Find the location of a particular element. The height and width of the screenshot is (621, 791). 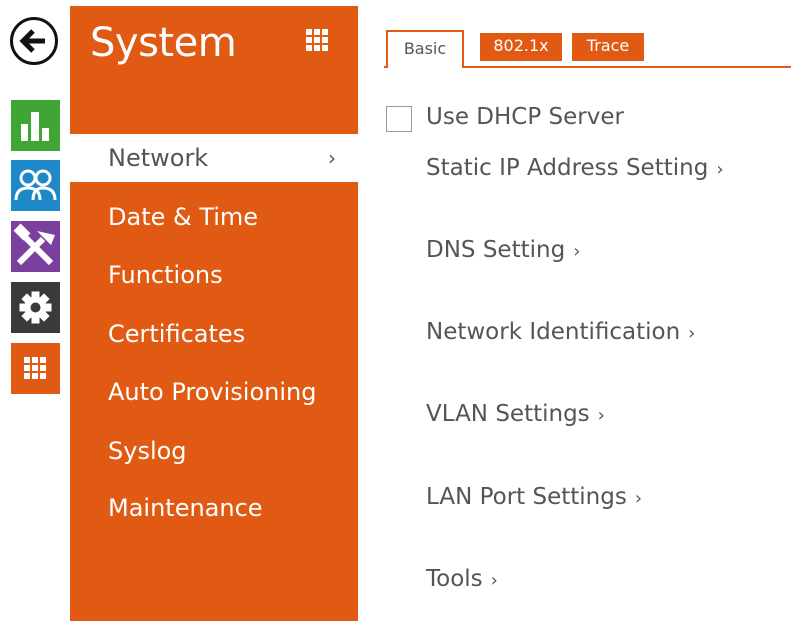

tools-button is located at coordinates (35, 246).